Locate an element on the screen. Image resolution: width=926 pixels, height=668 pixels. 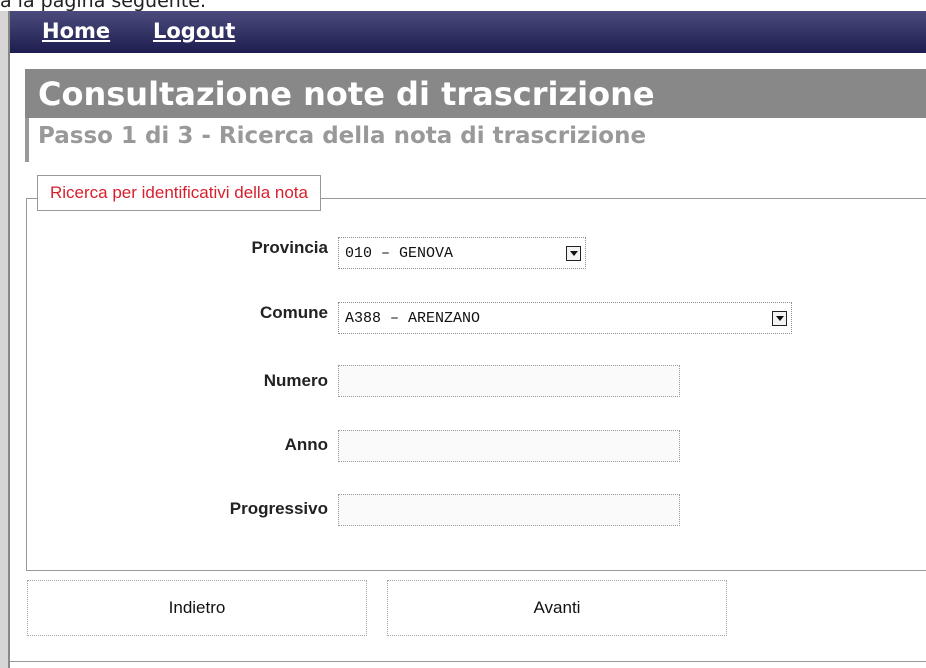
logout-link: Logout is located at coordinates (194, 31).